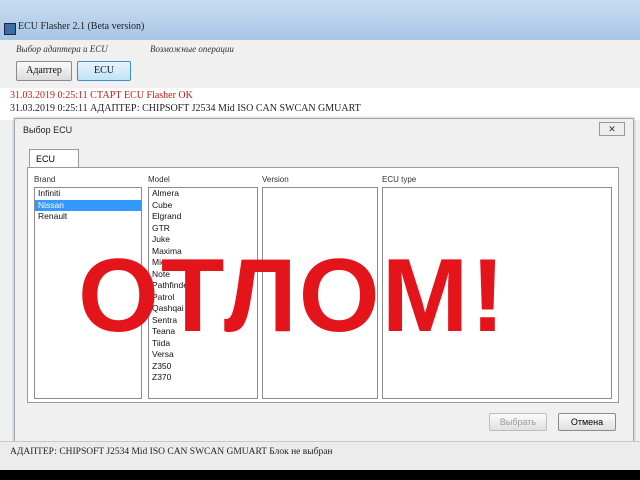 Image resolution: width=640 pixels, height=480 pixels. Describe the element at coordinates (203, 367) in the screenshot. I see `list-item: Z350` at that location.